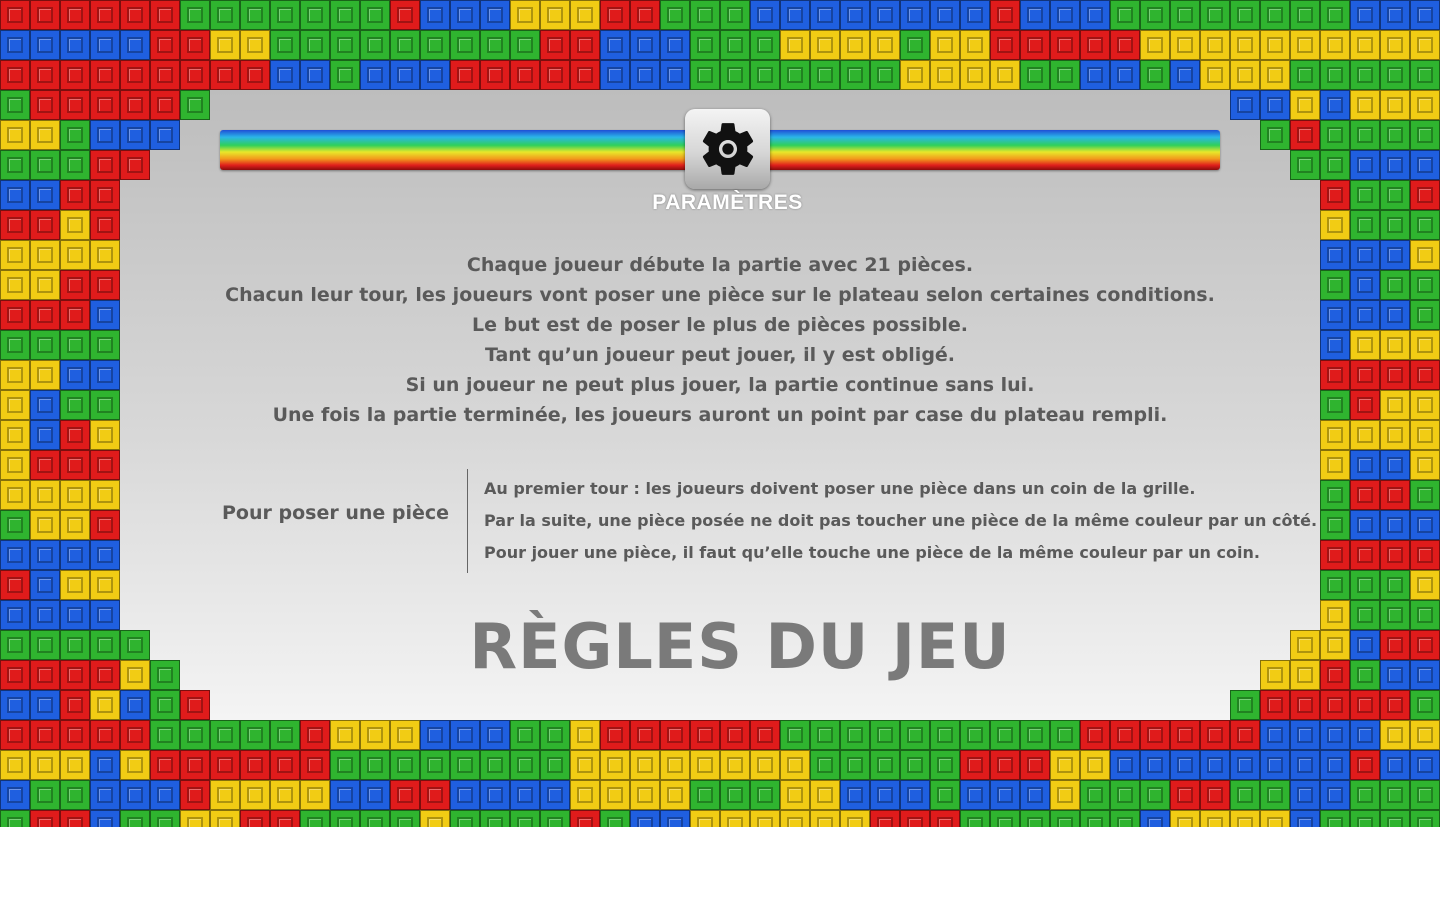 This screenshot has width=1440, height=900. What do you see at coordinates (727, 203) in the screenshot?
I see `settings-label: PARAMÈTRES` at bounding box center [727, 203].